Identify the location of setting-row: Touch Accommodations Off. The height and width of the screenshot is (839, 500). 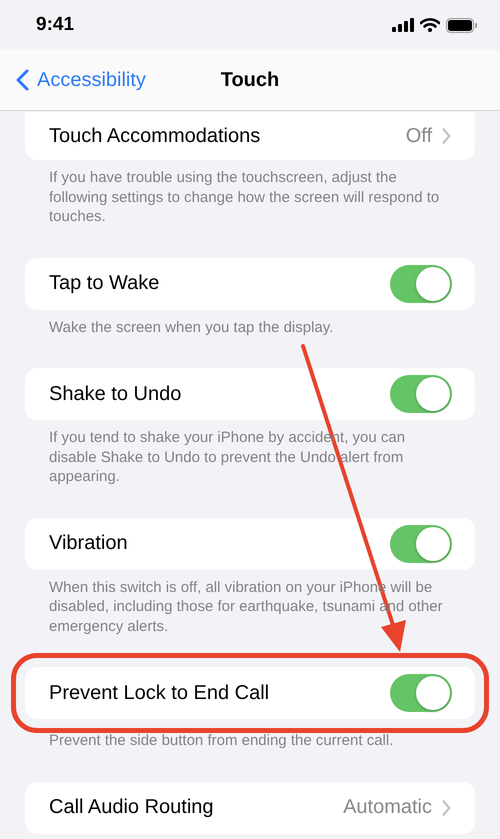
(250, 136).